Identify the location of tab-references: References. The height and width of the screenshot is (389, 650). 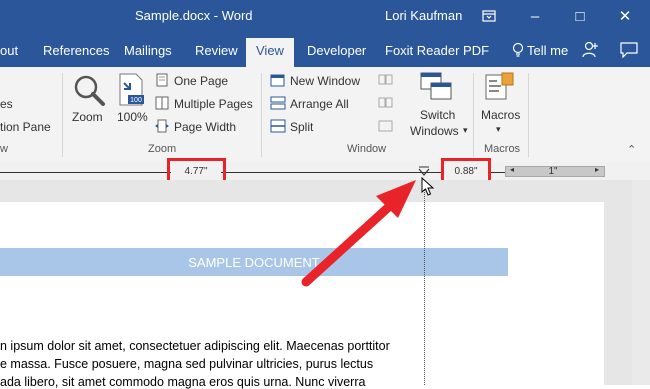
(76, 50).